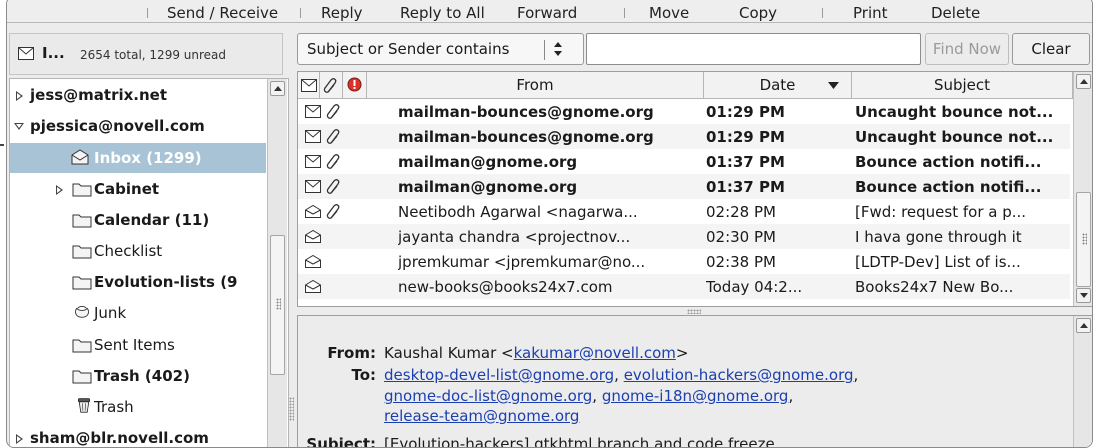 This screenshot has height=448, width=1093. What do you see at coordinates (138, 96) in the screenshot?
I see `tree-account-jess: jess@matrix.net` at bounding box center [138, 96].